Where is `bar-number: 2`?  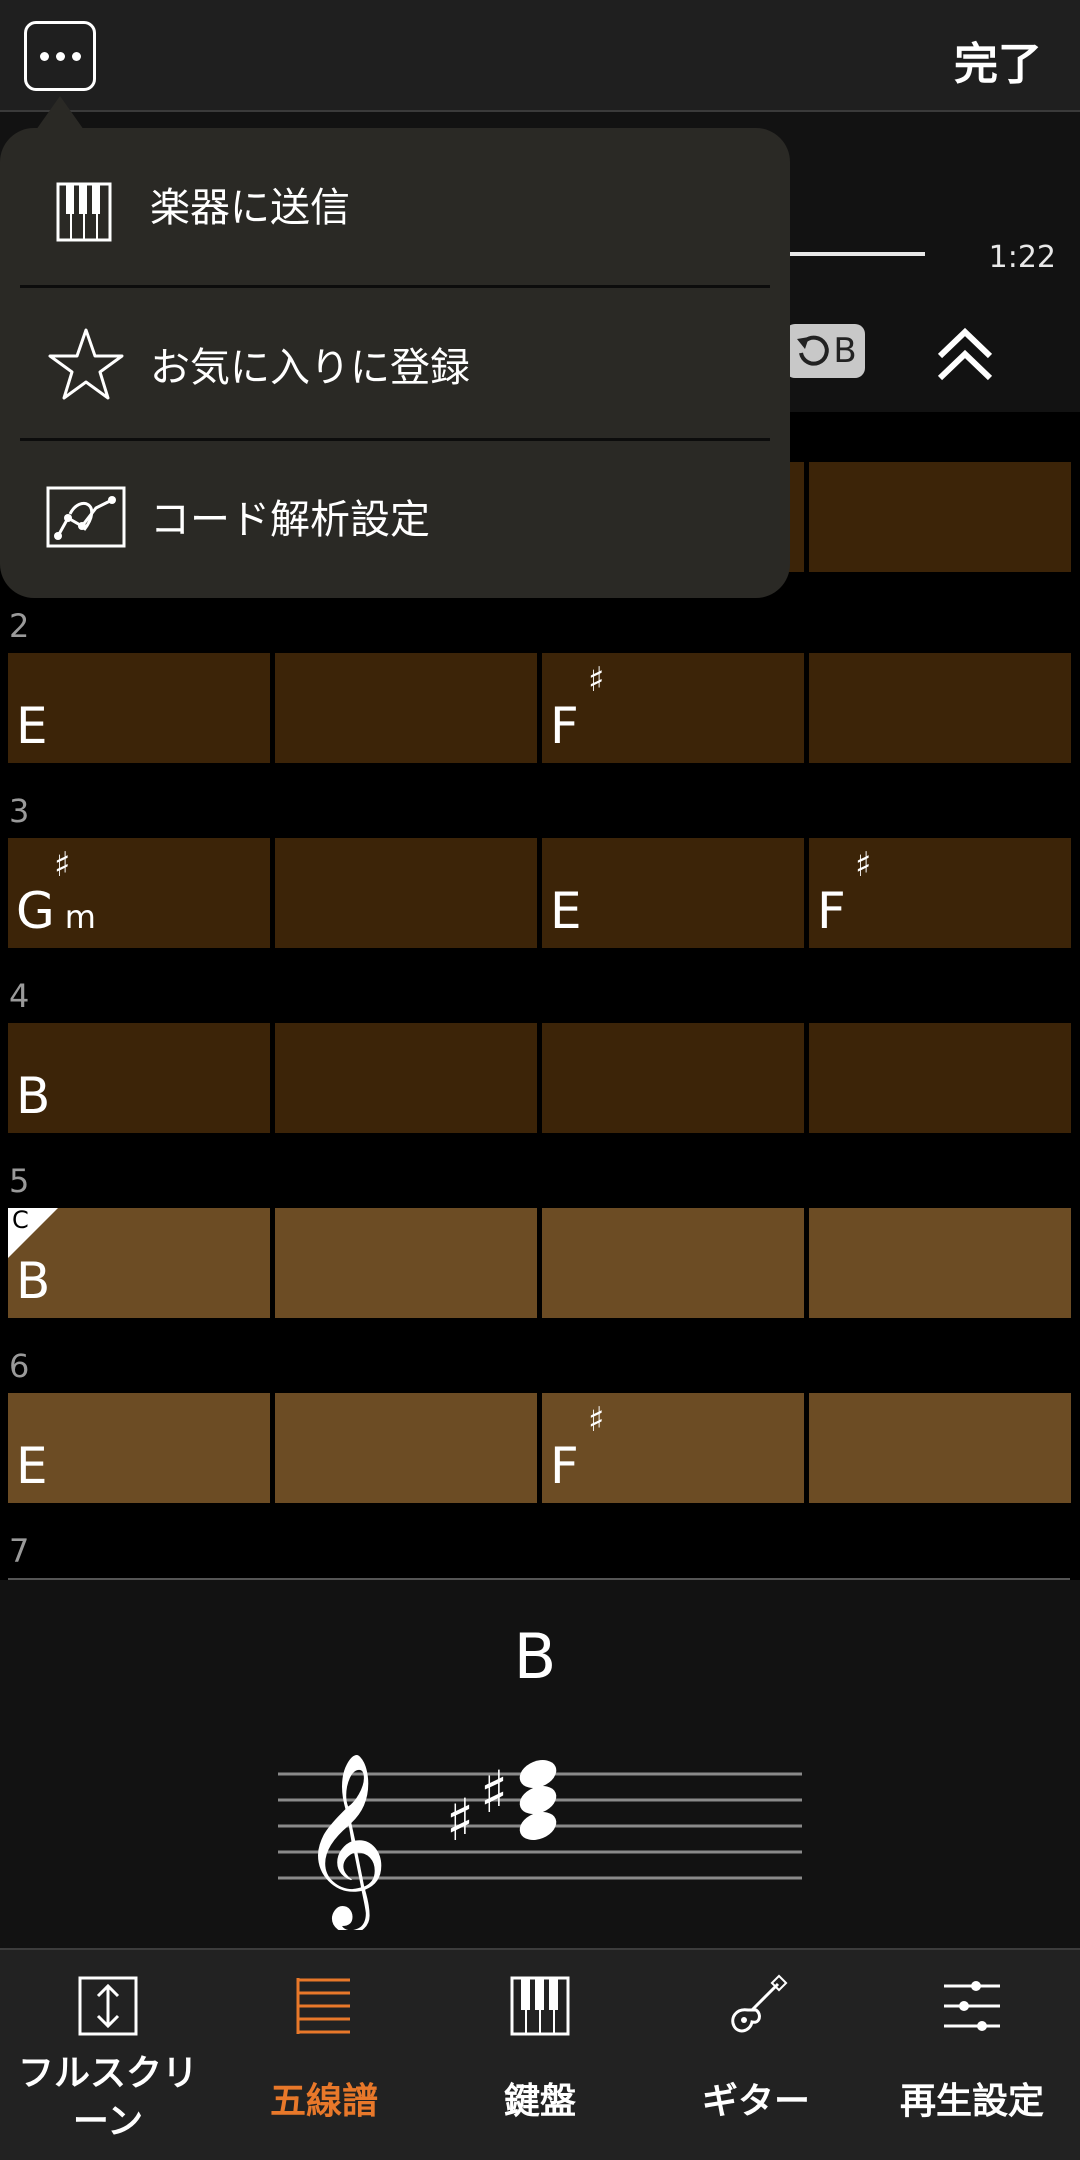
bar-number: 2 is located at coordinates (19, 626).